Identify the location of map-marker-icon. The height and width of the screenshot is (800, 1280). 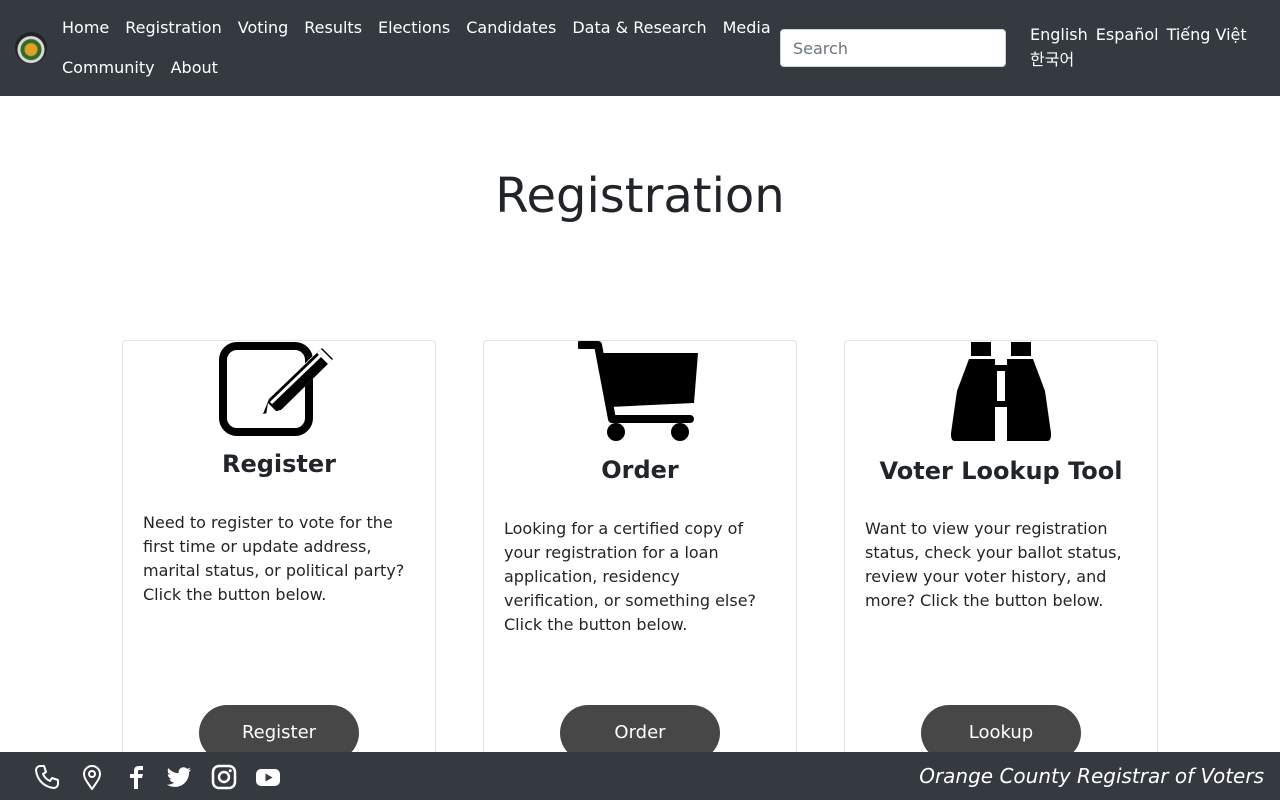
(92, 777).